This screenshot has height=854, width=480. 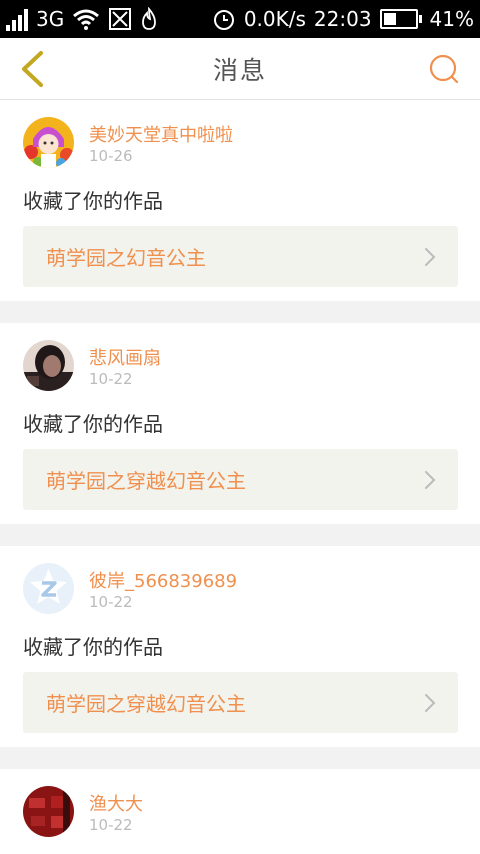 I want to click on message-card: 渔大大 10-22, so click(x=240, y=811).